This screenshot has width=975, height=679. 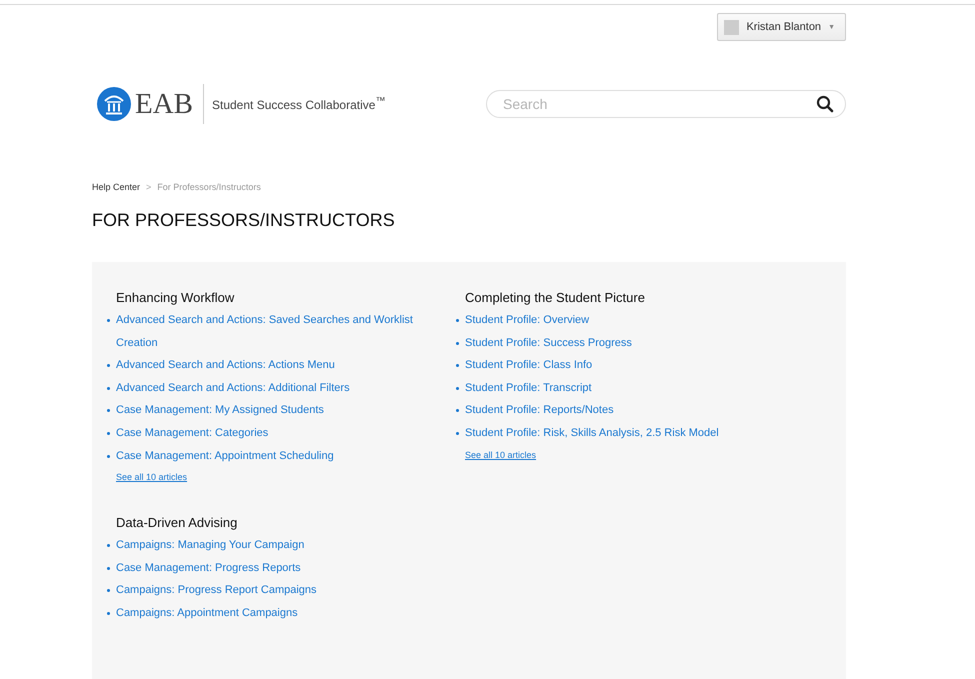 I want to click on article-link: Case Management: Categories, so click(x=192, y=432).